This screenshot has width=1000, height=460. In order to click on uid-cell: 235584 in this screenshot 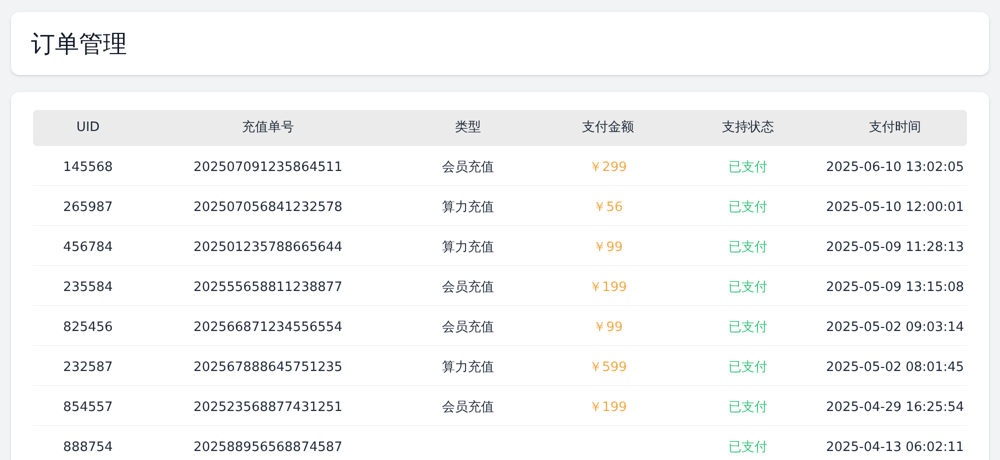, I will do `click(88, 287)`.